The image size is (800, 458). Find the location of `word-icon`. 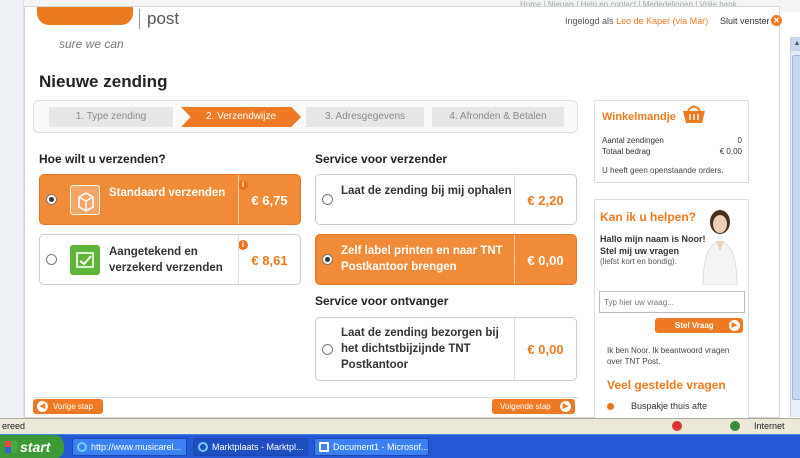

word-icon is located at coordinates (324, 447).